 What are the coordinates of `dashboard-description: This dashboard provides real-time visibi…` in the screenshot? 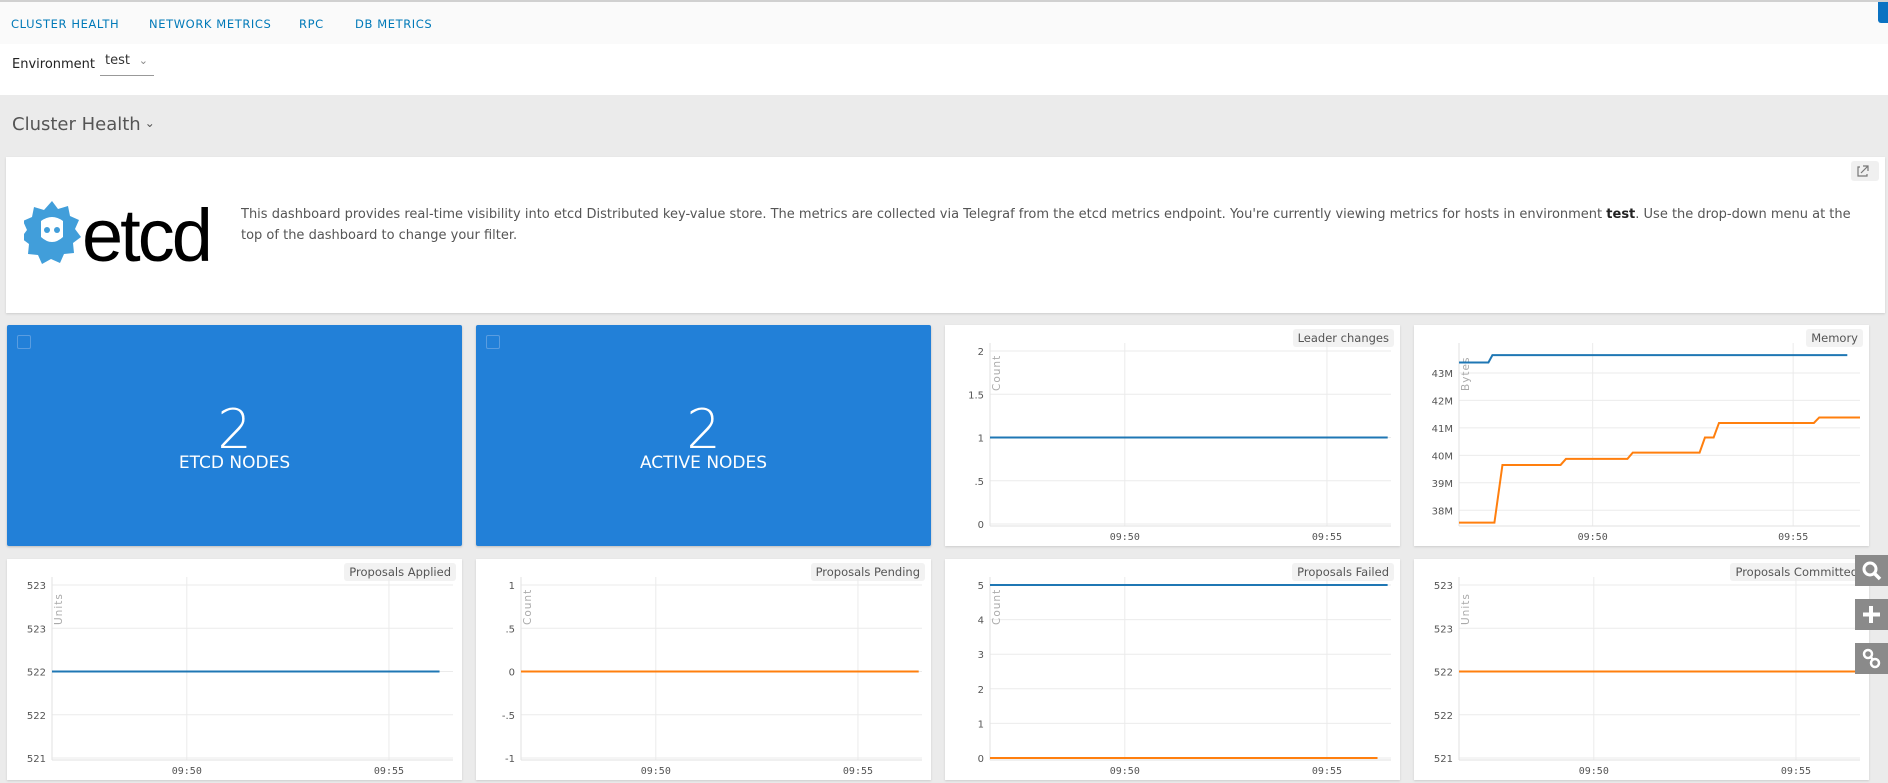 It's located at (1046, 225).